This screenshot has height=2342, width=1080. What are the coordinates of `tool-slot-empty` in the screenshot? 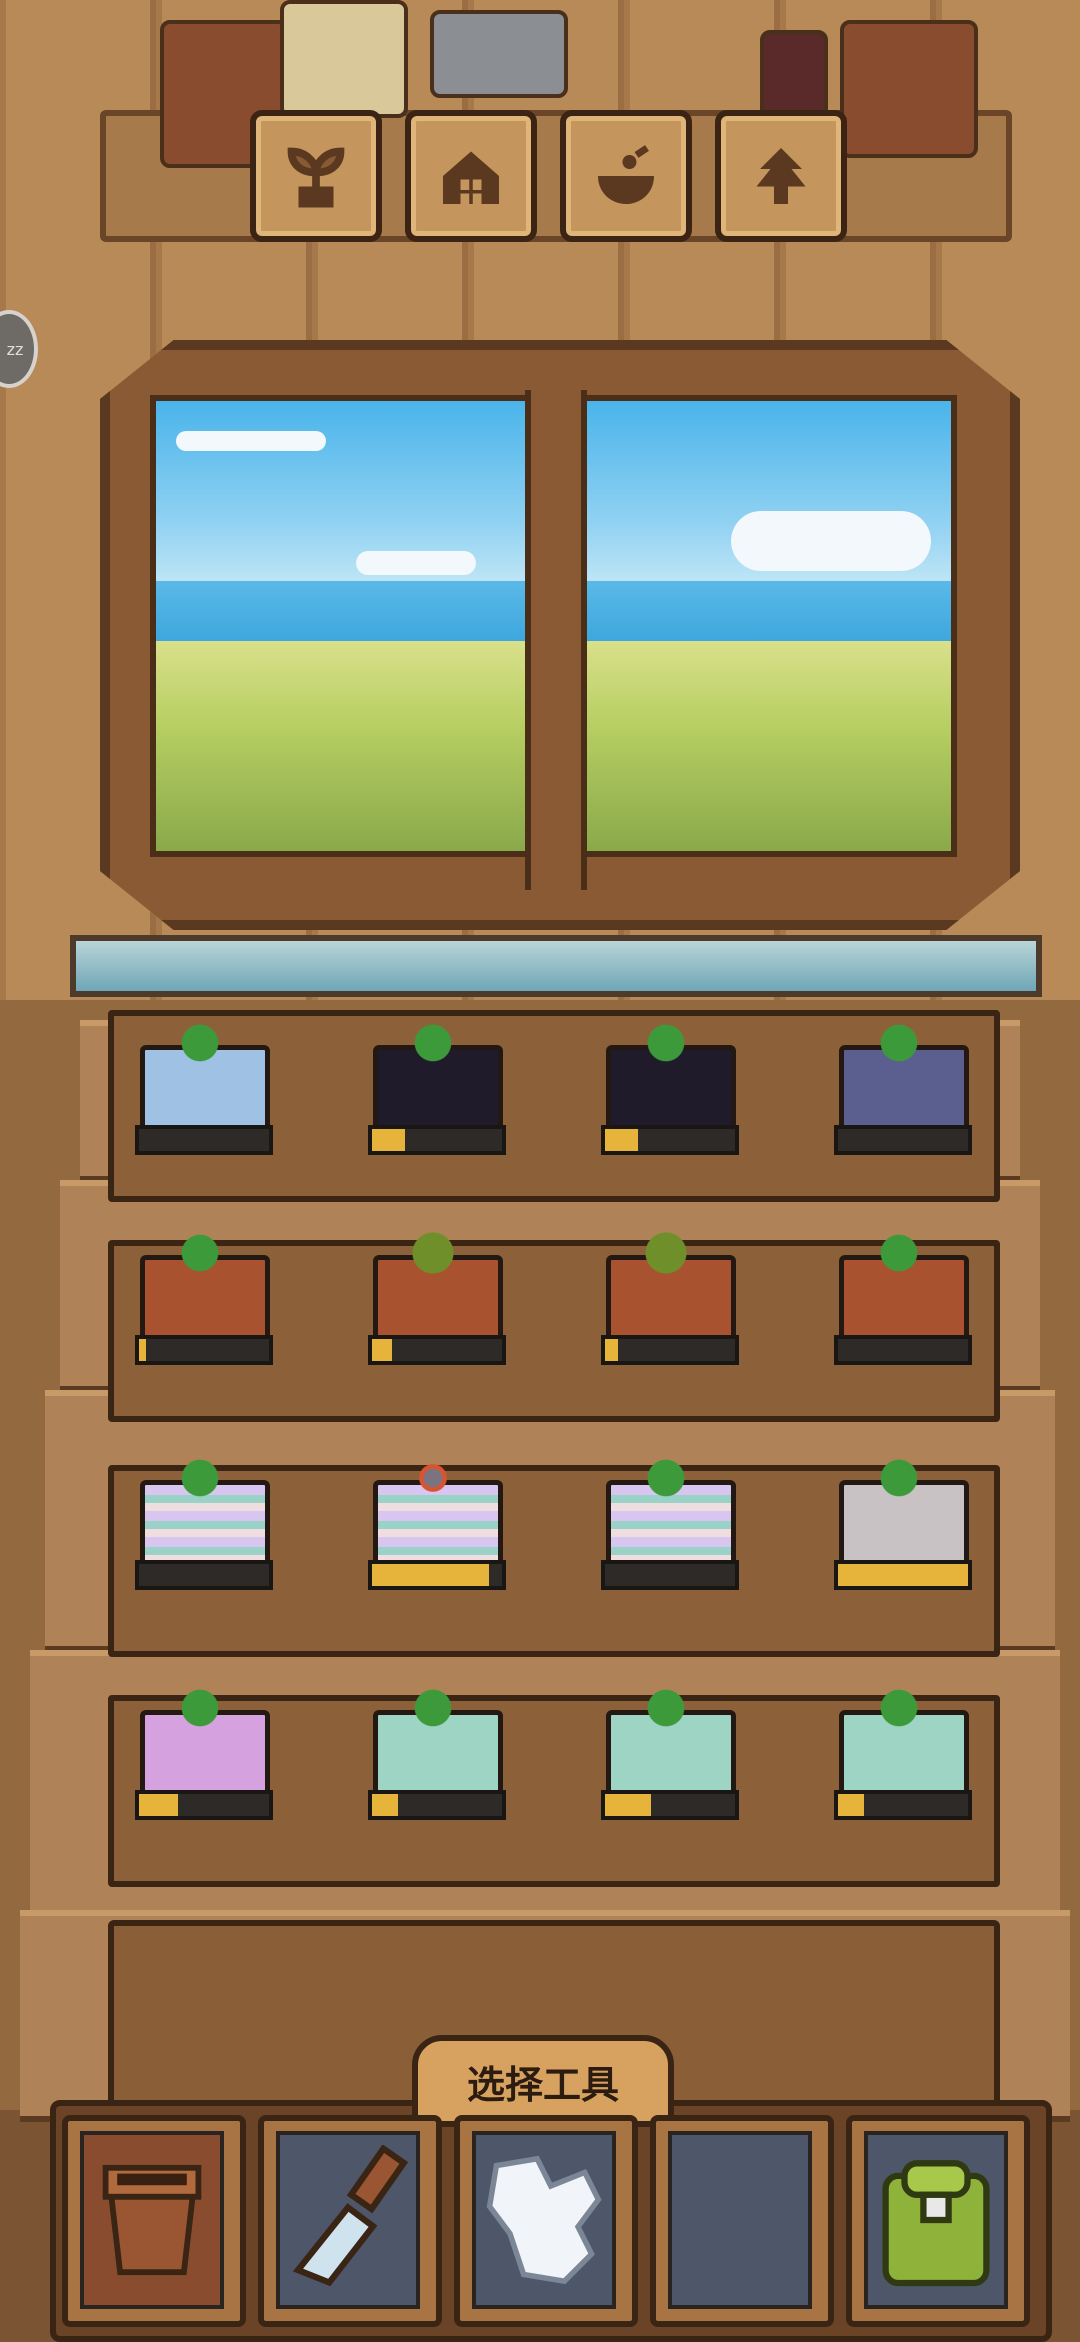 It's located at (742, 2221).